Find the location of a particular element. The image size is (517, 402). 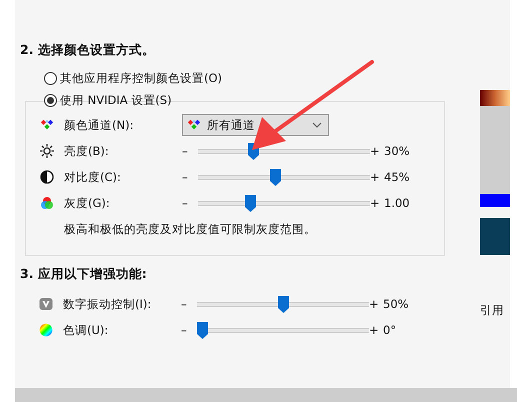

value-reading: 1.00 is located at coordinates (397, 203).